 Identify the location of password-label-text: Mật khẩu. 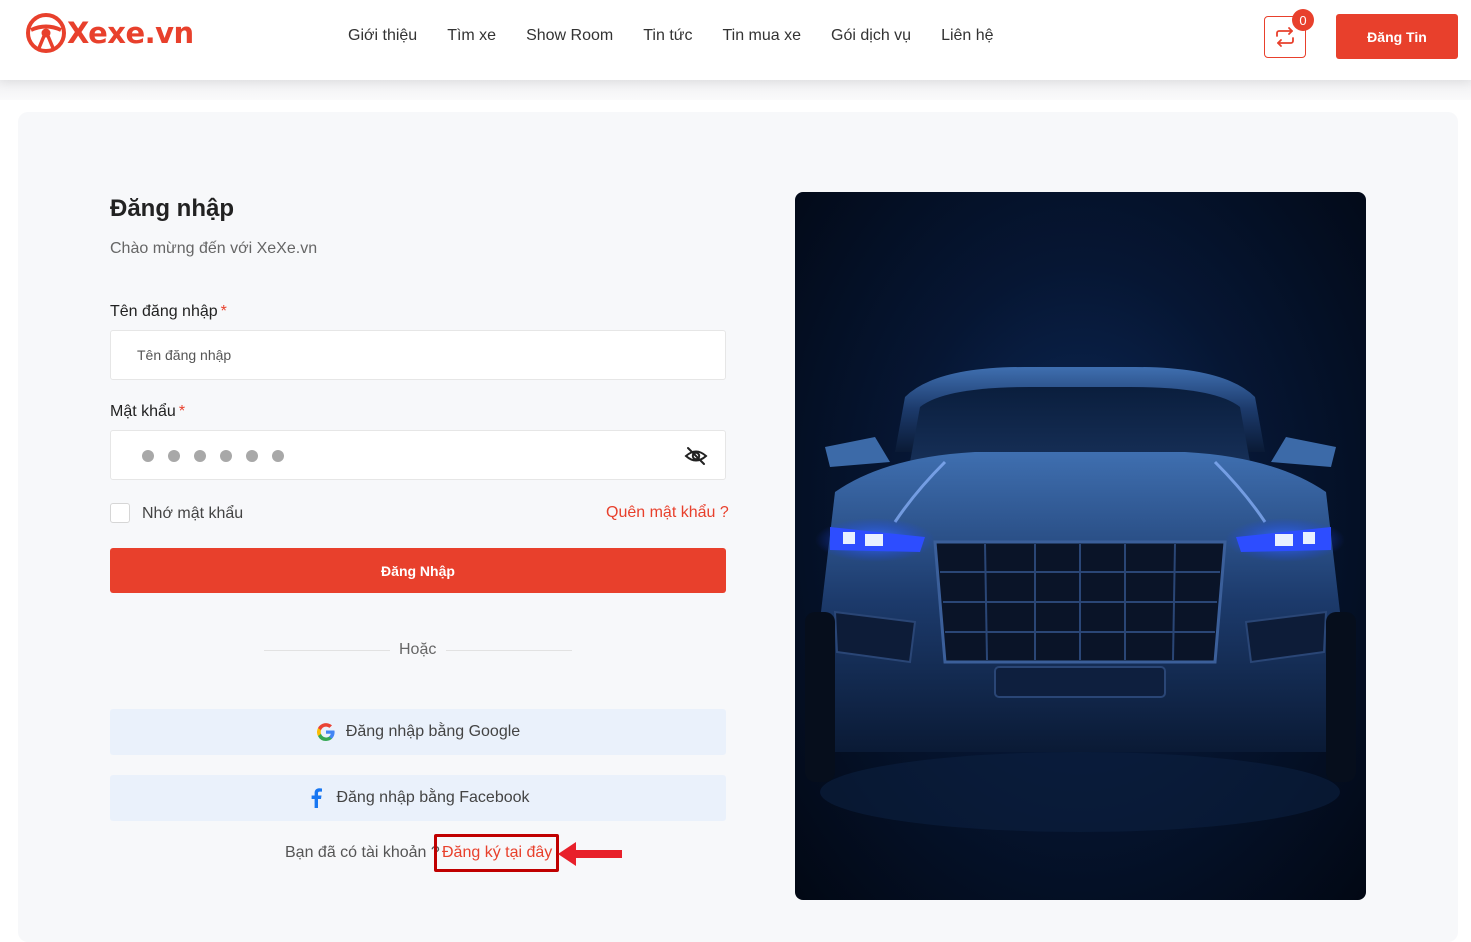
(143, 411).